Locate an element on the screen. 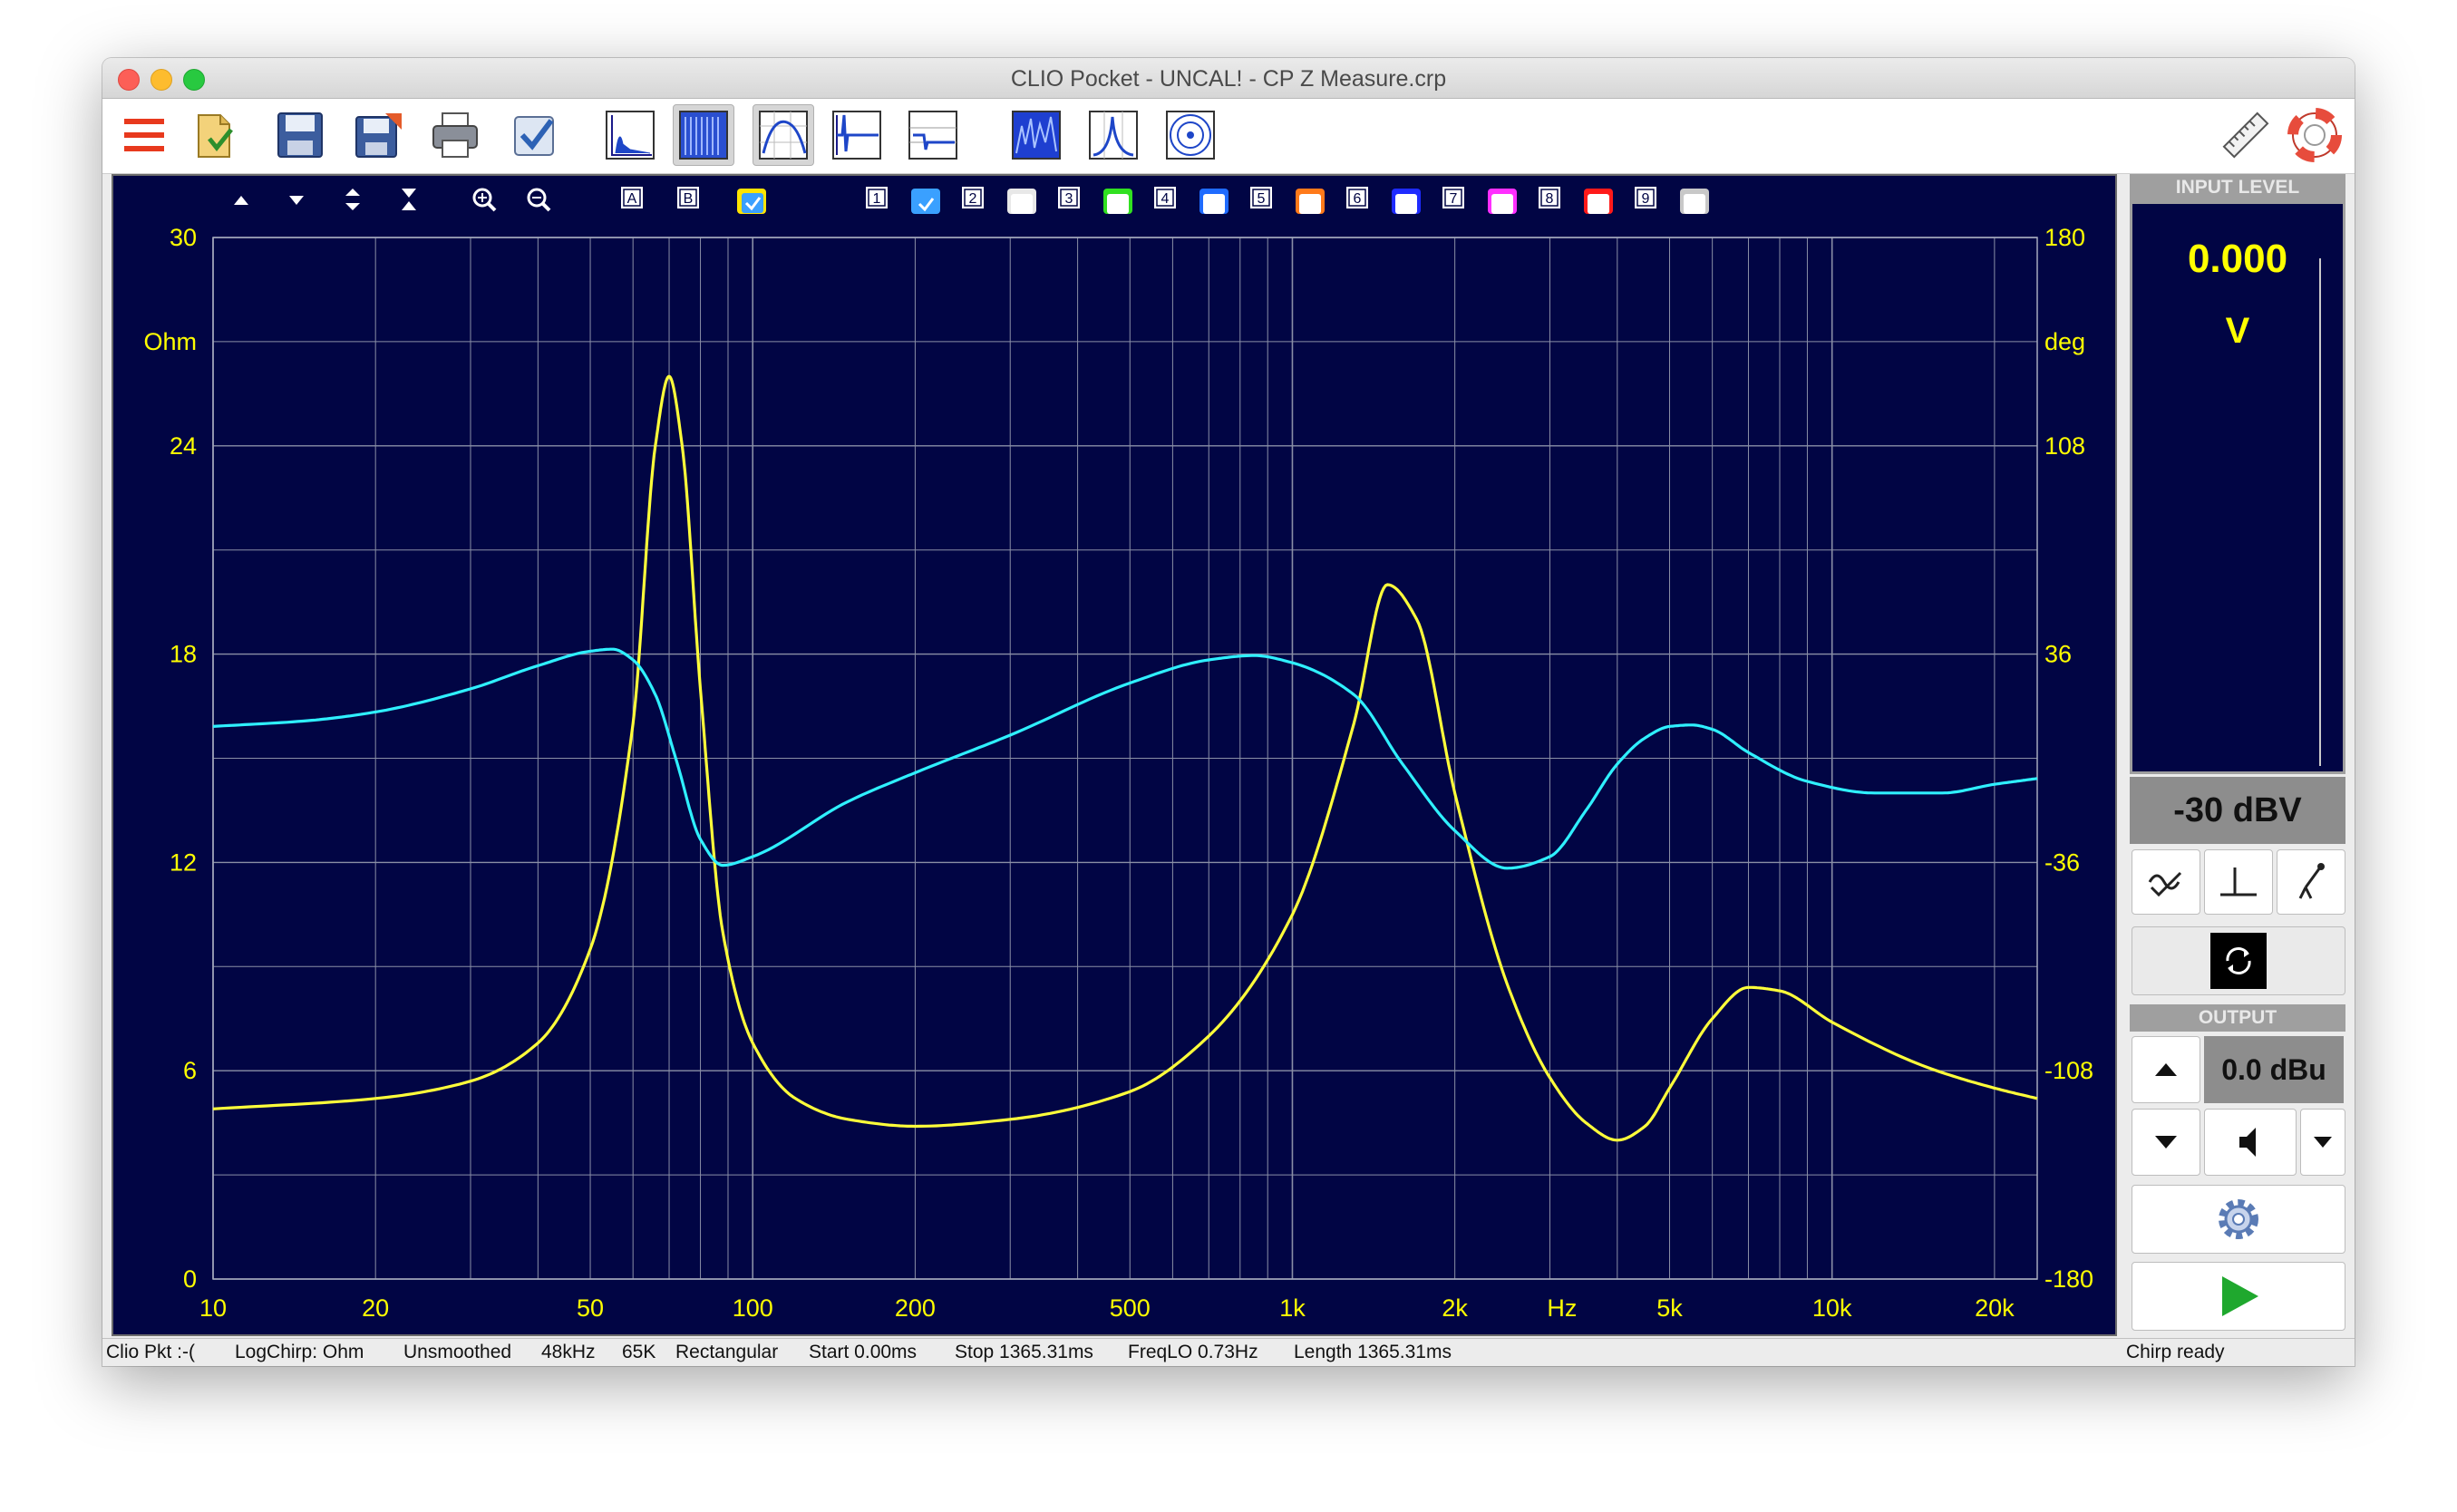  impulse-icon is located at coordinates (2238, 882).